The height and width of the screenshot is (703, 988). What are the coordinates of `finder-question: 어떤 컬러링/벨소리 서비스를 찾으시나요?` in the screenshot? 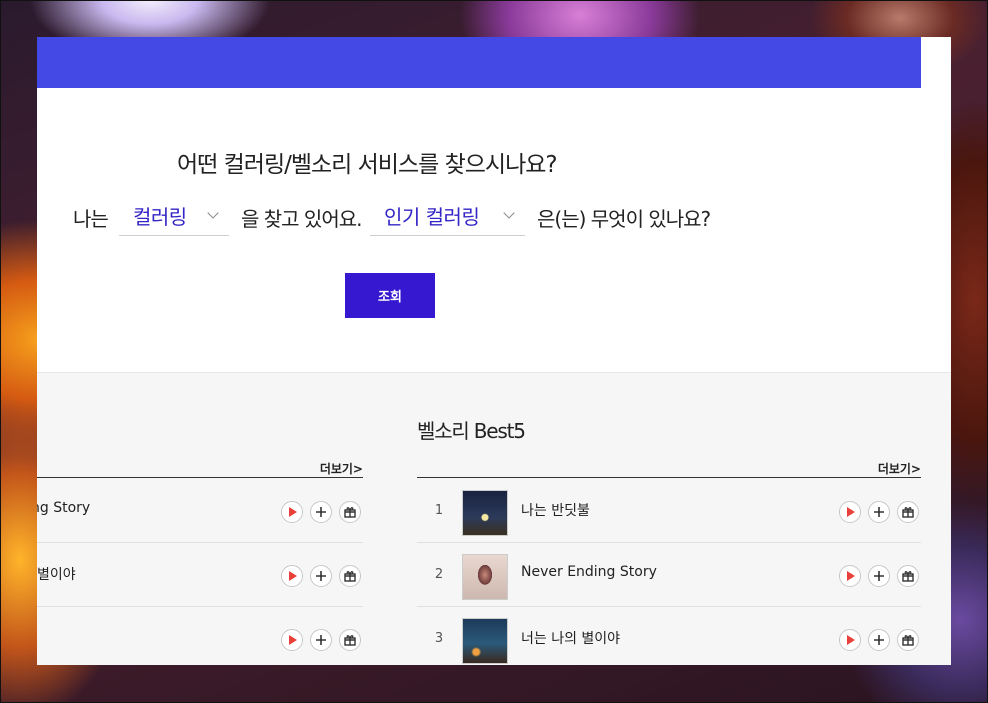 It's located at (367, 165).